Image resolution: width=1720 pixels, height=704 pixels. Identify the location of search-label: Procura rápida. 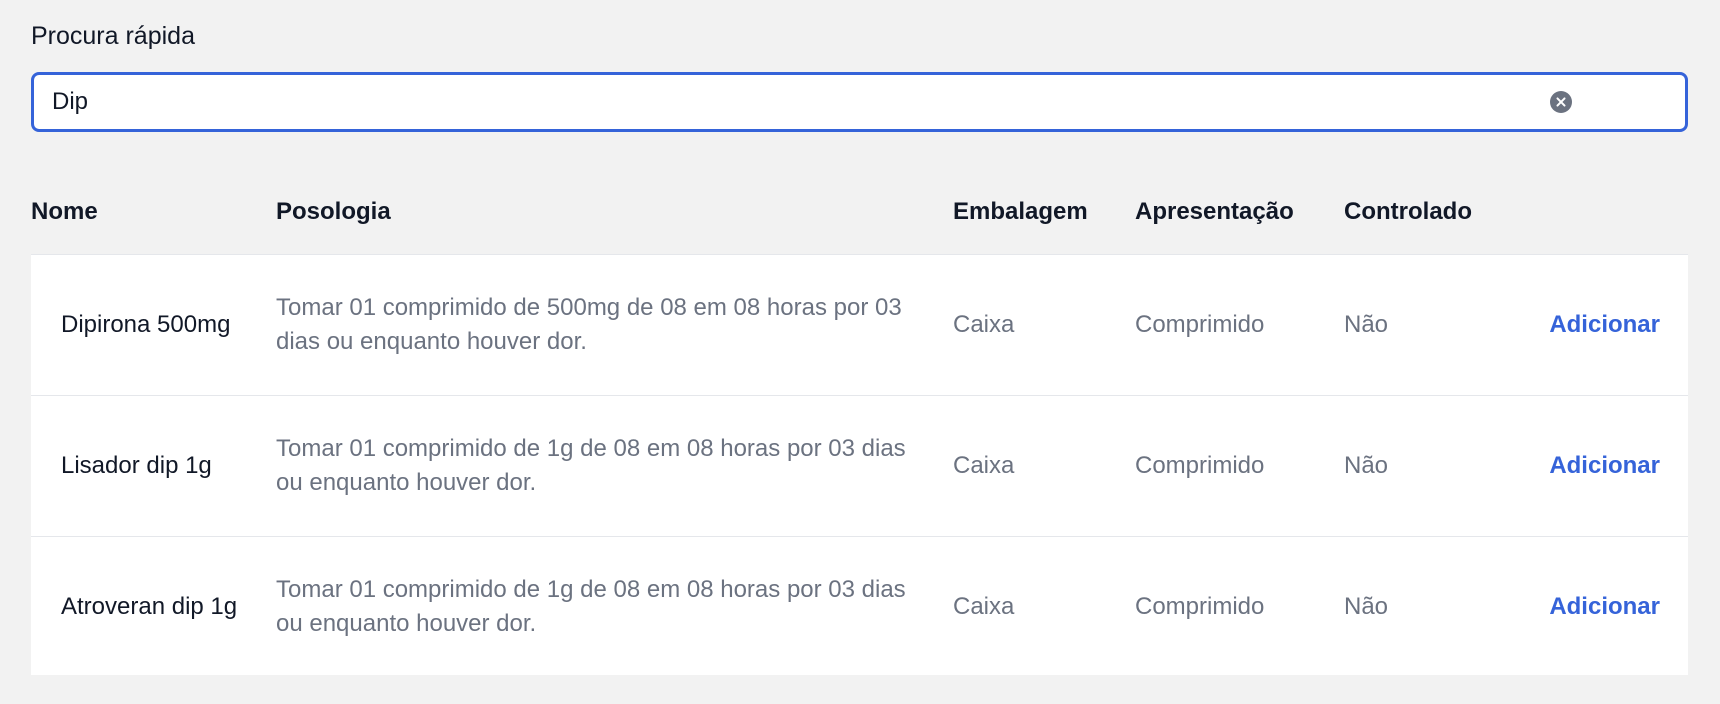
(113, 36).